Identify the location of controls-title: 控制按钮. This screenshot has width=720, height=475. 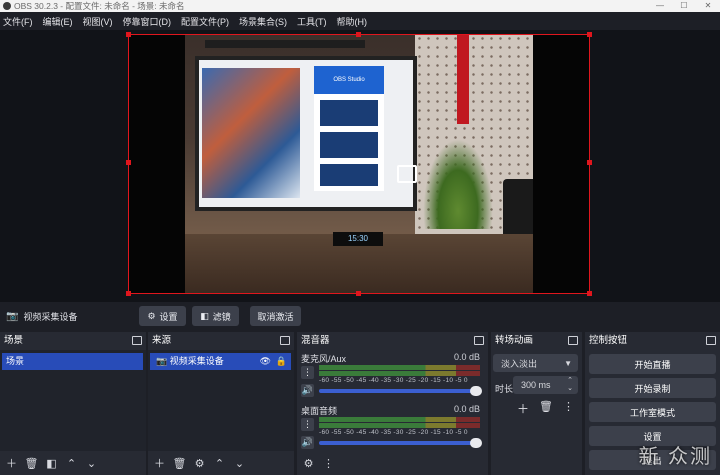
(608, 340).